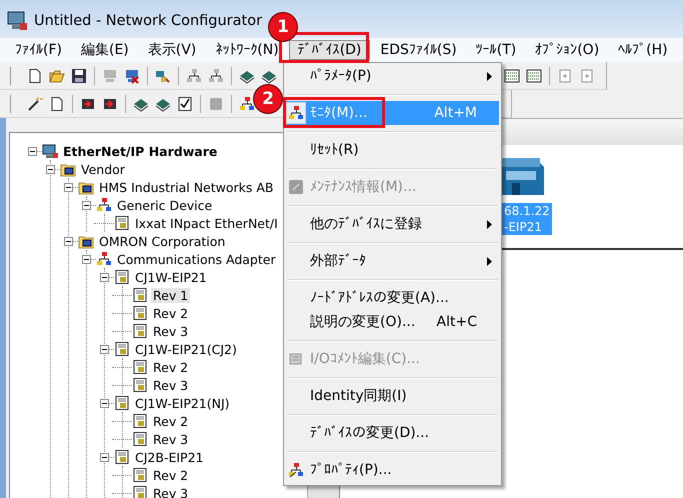 Image resolution: width=683 pixels, height=498 pixels. What do you see at coordinates (169, 457) in the screenshot?
I see `tree-item: CJ2B-EIP21` at bounding box center [169, 457].